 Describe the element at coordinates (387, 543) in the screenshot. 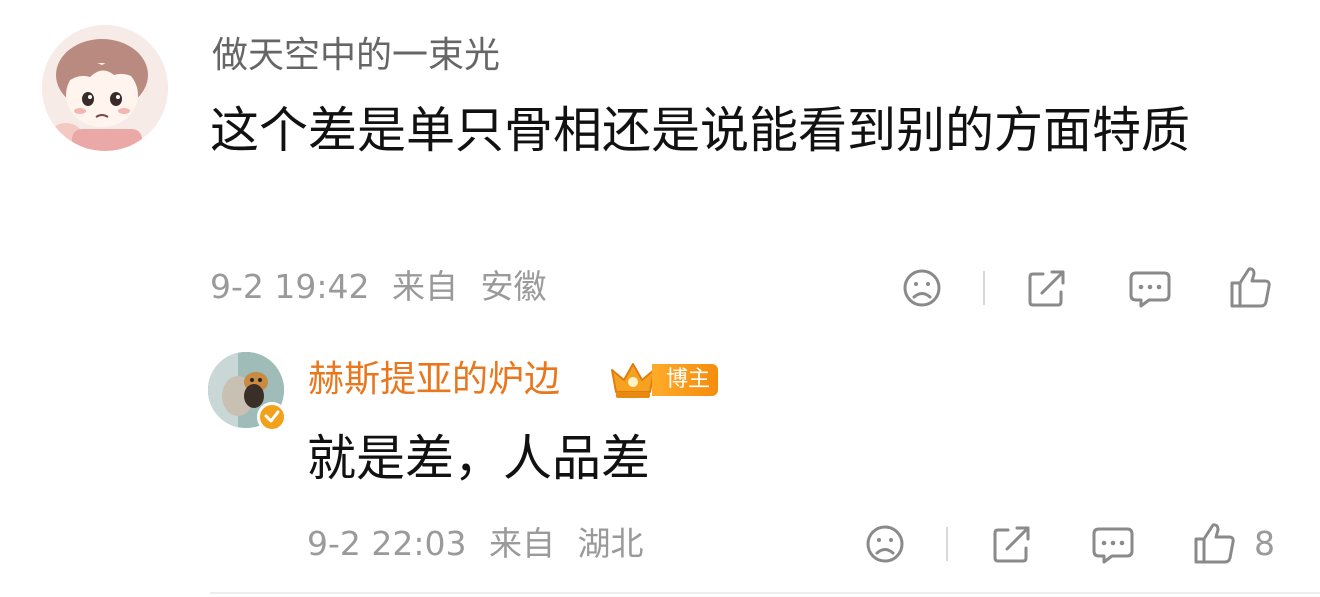

I see `reply-date: 9-2 22:03` at that location.